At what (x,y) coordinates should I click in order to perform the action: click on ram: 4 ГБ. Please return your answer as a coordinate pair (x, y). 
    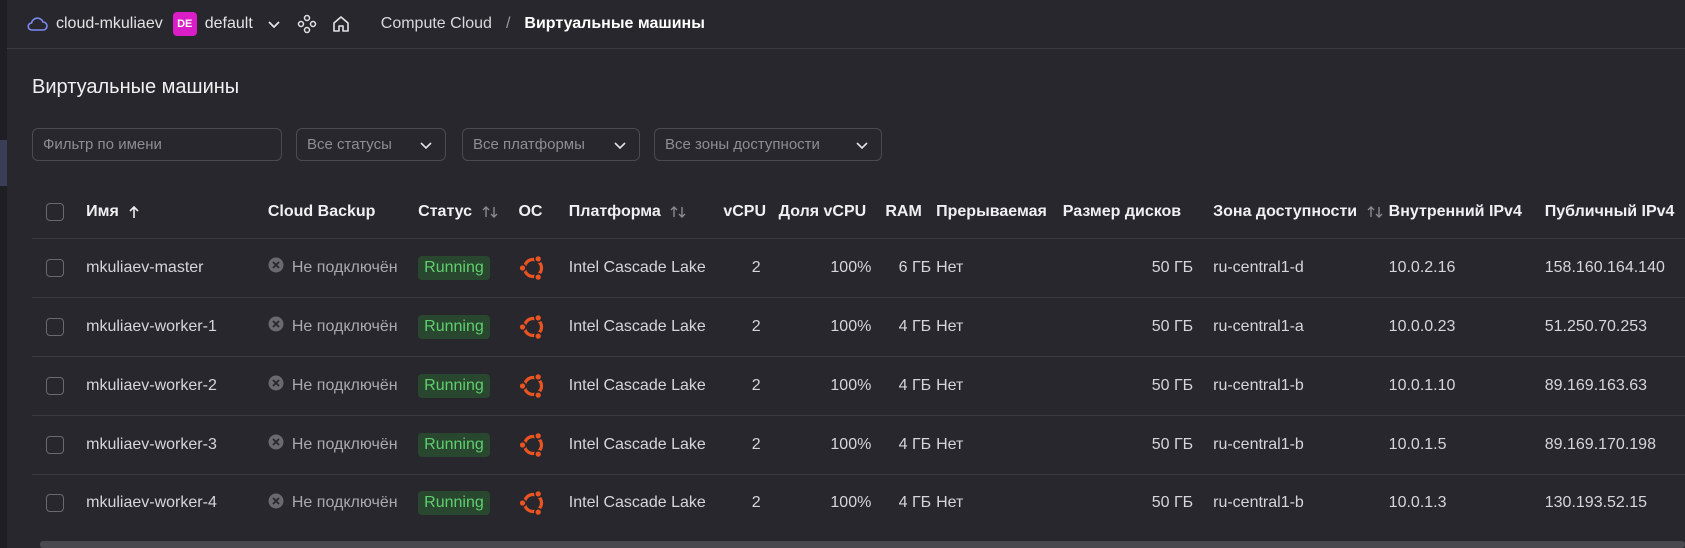
    Looking at the image, I should click on (915, 444).